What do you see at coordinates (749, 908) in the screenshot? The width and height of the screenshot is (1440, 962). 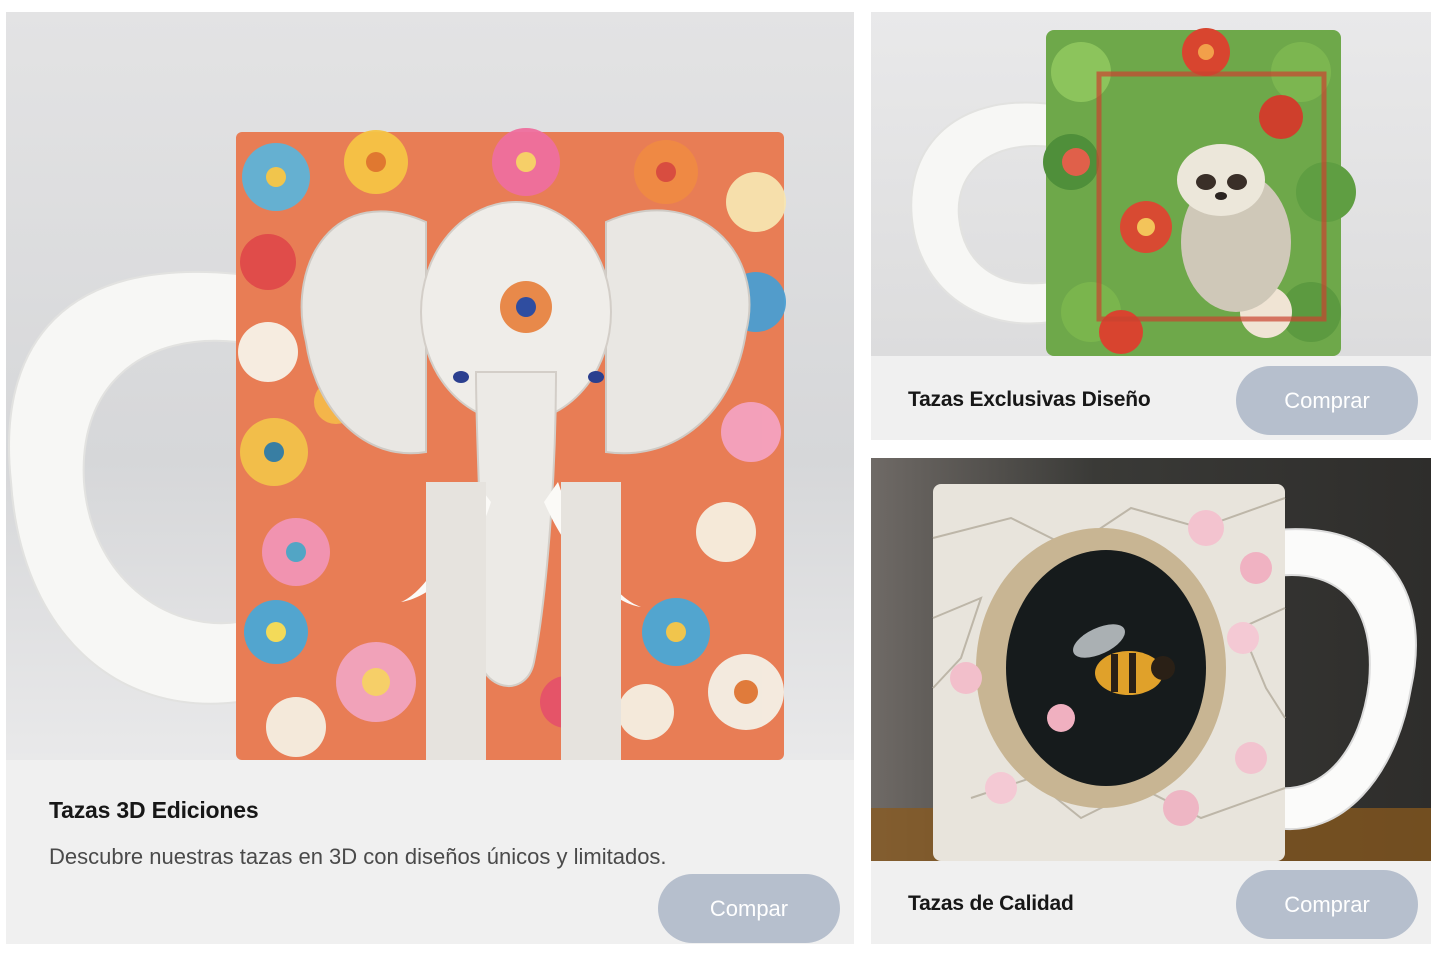 I see `buy-button: Compar` at bounding box center [749, 908].